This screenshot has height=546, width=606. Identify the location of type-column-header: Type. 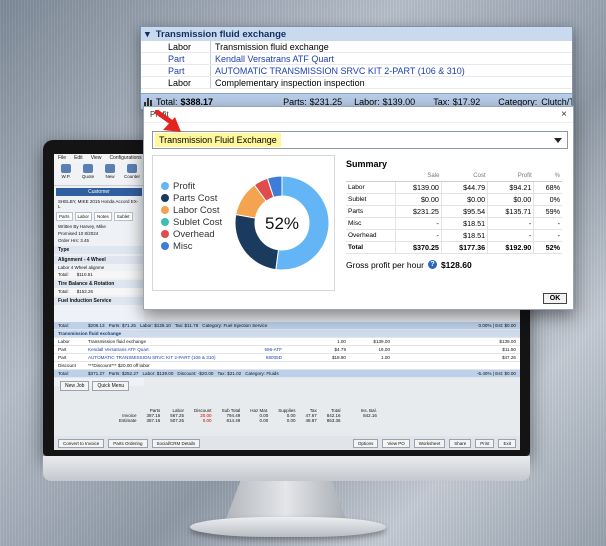
(99, 250).